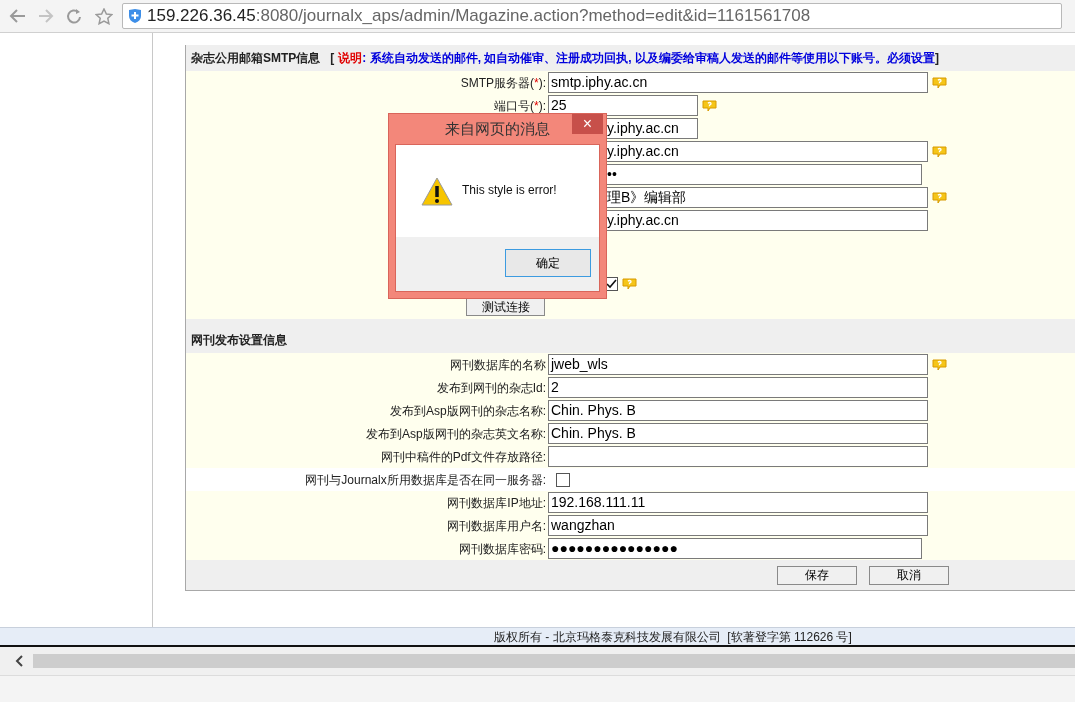 This screenshot has width=1075, height=702. Describe the element at coordinates (456, 434) in the screenshot. I see `field-label: 发布到Asp版网刊的杂志英文名称:` at that location.